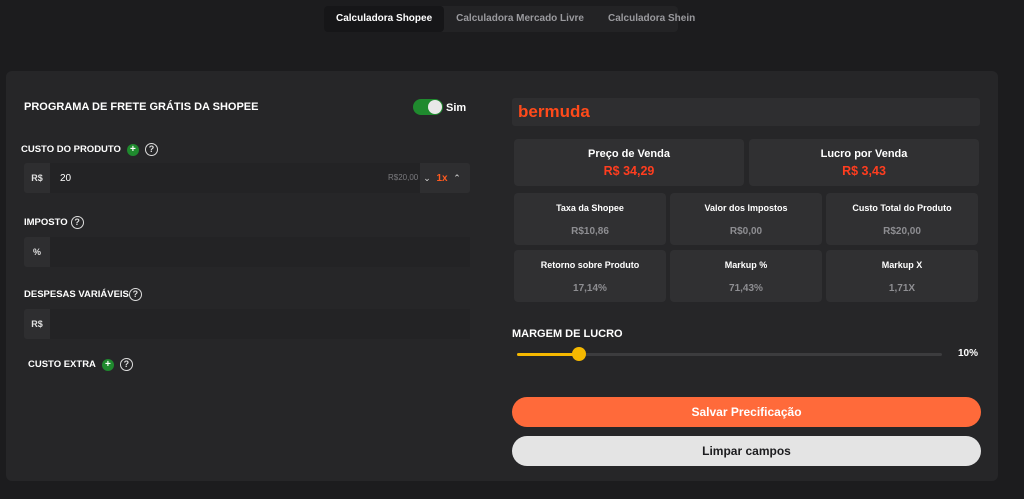  Describe the element at coordinates (629, 162) in the screenshot. I see `sale-price-card: Preço de Venda R$ 34,29` at that location.